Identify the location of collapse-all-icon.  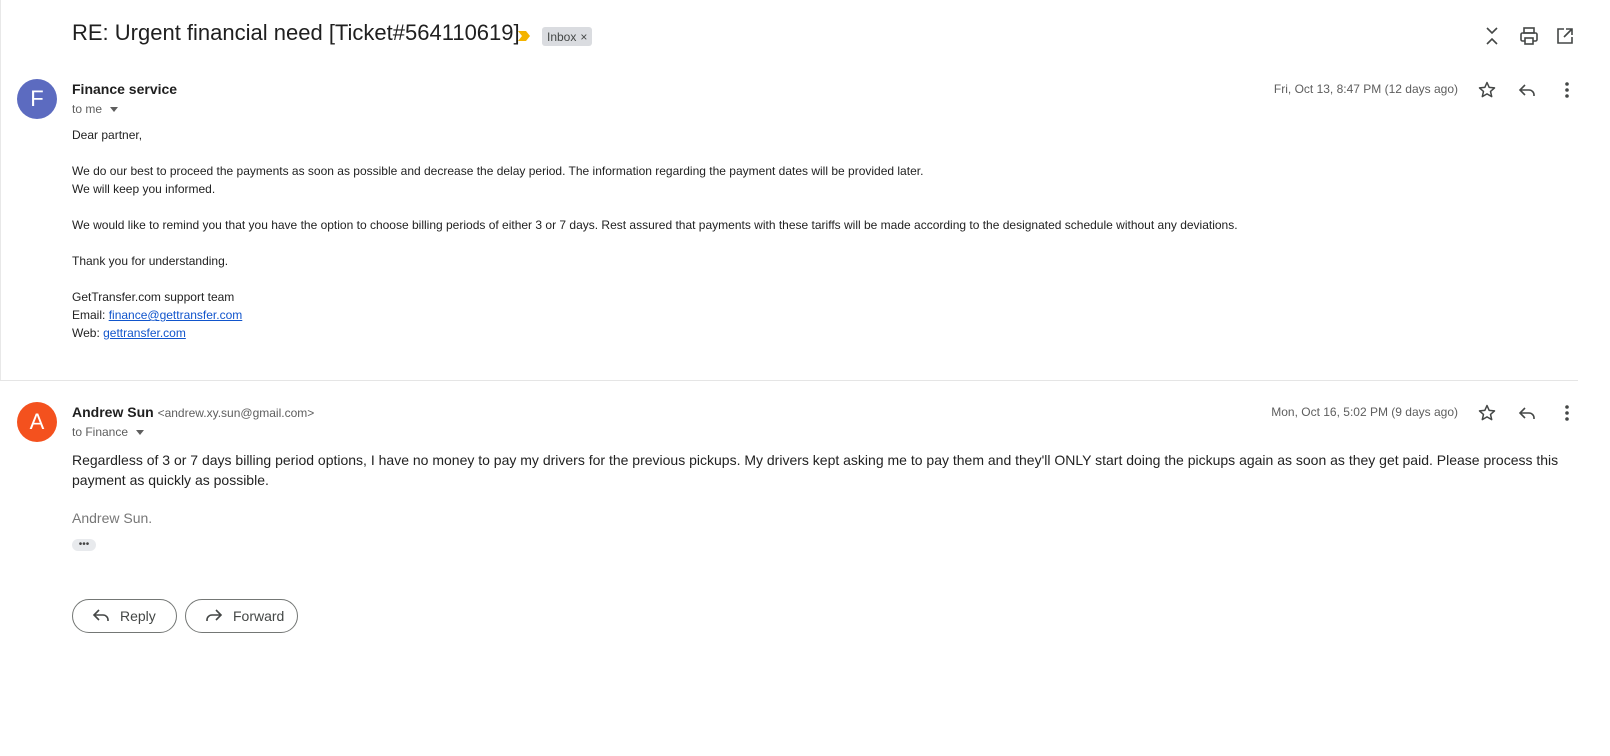
(1492, 36).